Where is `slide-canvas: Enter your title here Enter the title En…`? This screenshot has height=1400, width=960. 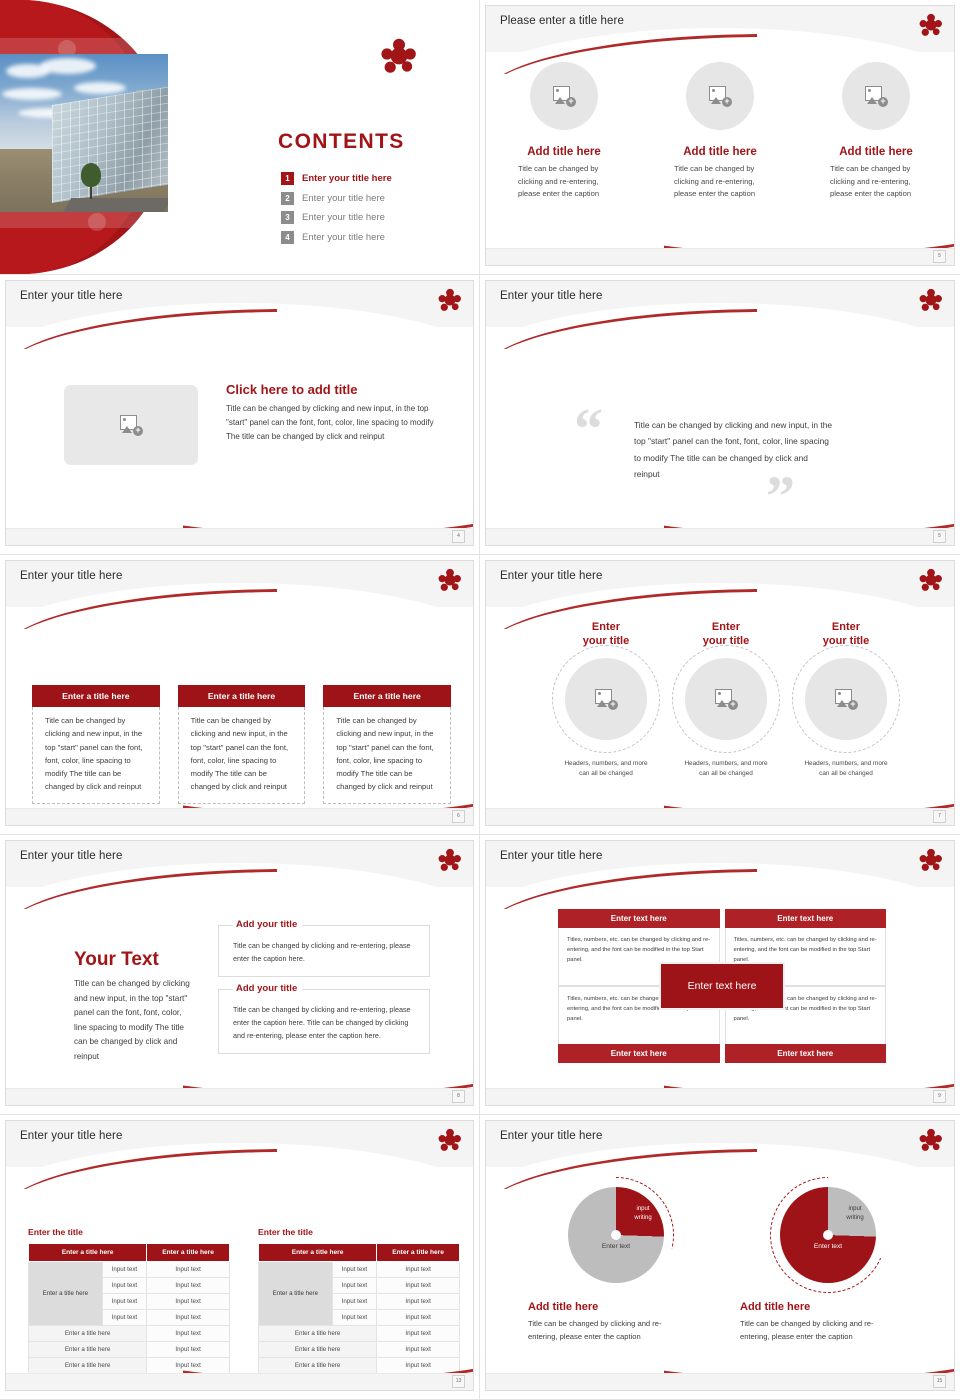
slide-canvas: Enter your title here Enter the title En… is located at coordinates (239, 1255).